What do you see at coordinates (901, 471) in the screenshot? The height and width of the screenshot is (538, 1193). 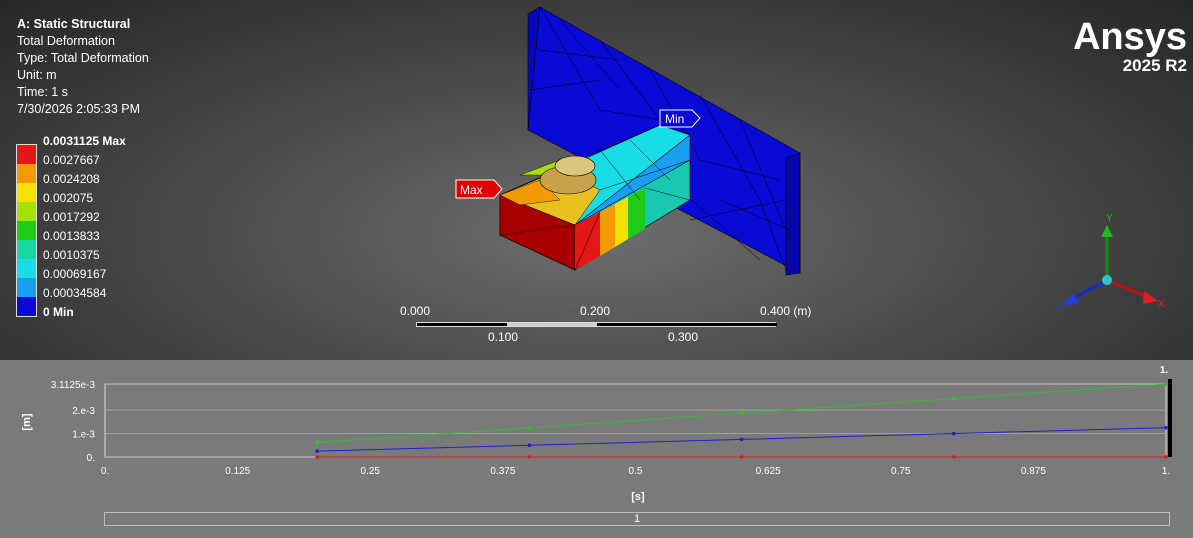 I see `x-tick-label: 0.75` at bounding box center [901, 471].